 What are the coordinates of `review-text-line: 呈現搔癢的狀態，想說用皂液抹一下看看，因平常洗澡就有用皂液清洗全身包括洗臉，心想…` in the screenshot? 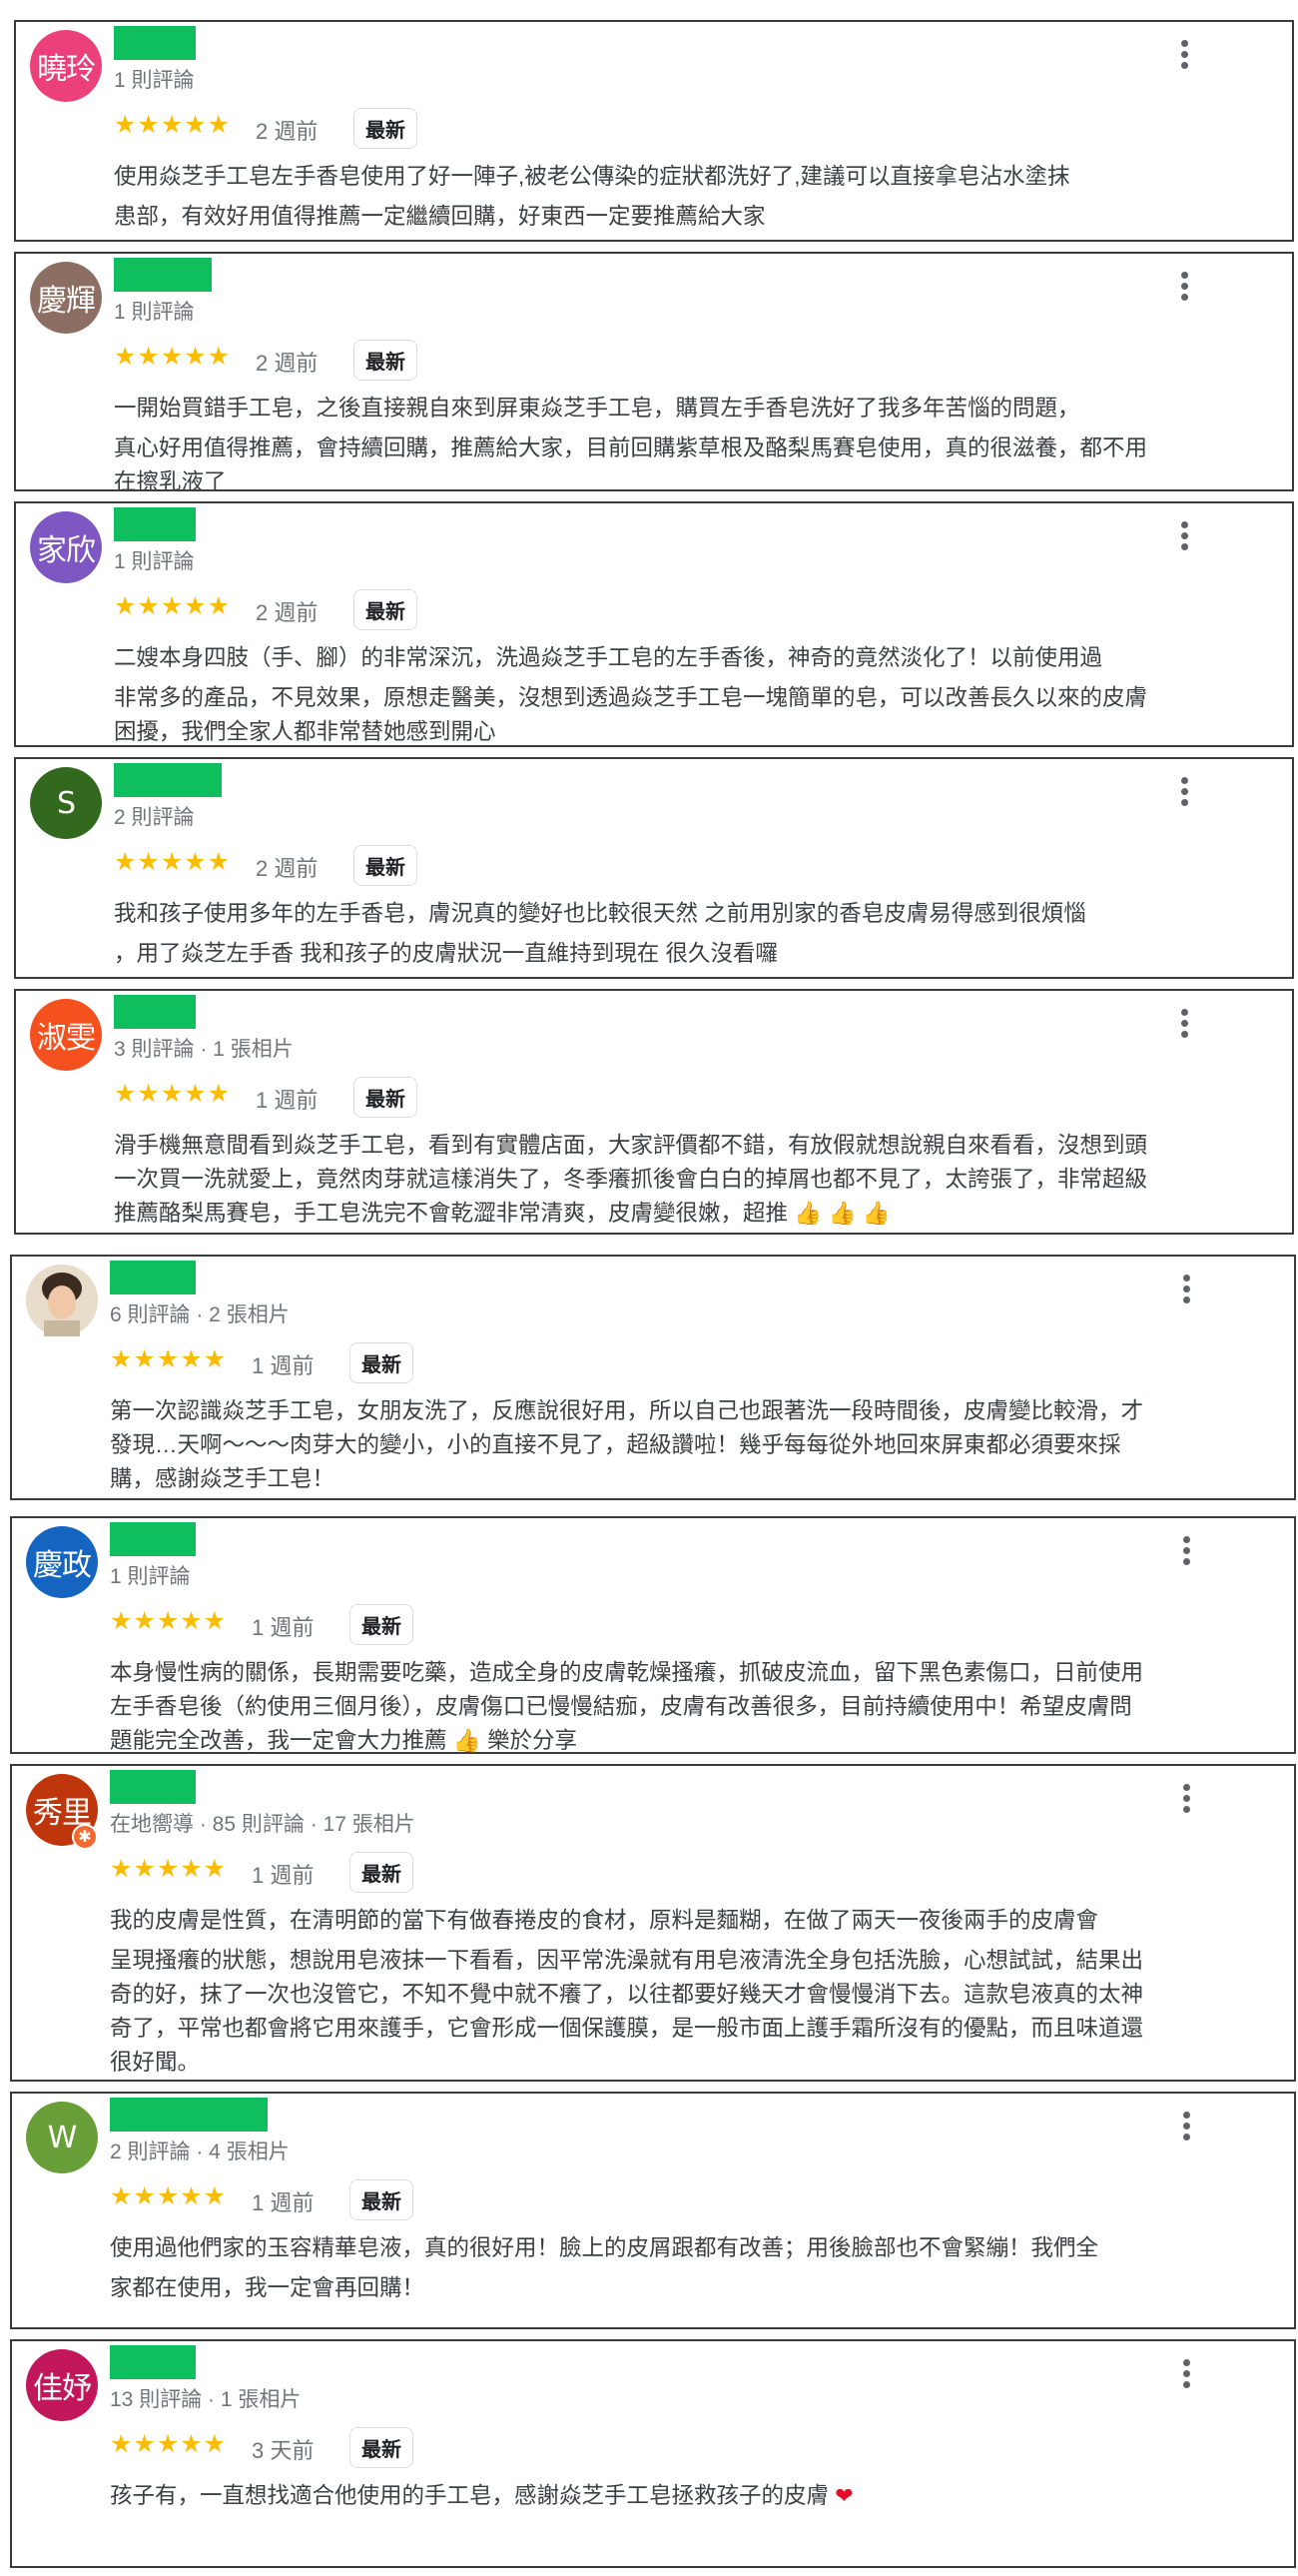 It's located at (668, 1961).